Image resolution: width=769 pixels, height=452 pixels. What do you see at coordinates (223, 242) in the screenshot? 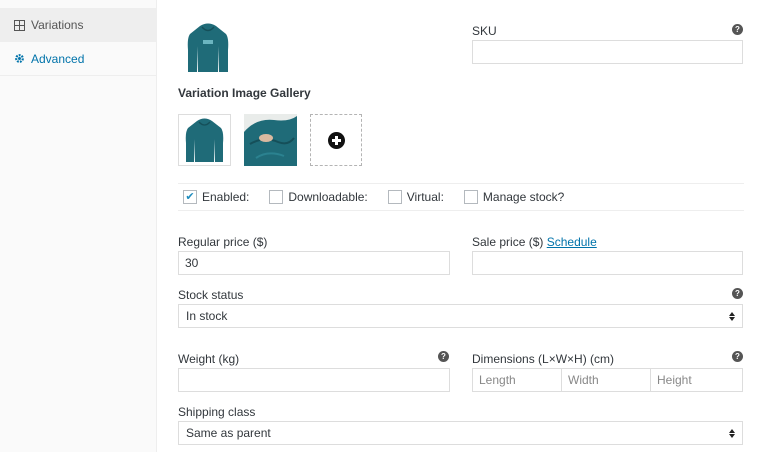
I see `regular-price-label: Regular price ($)` at bounding box center [223, 242].